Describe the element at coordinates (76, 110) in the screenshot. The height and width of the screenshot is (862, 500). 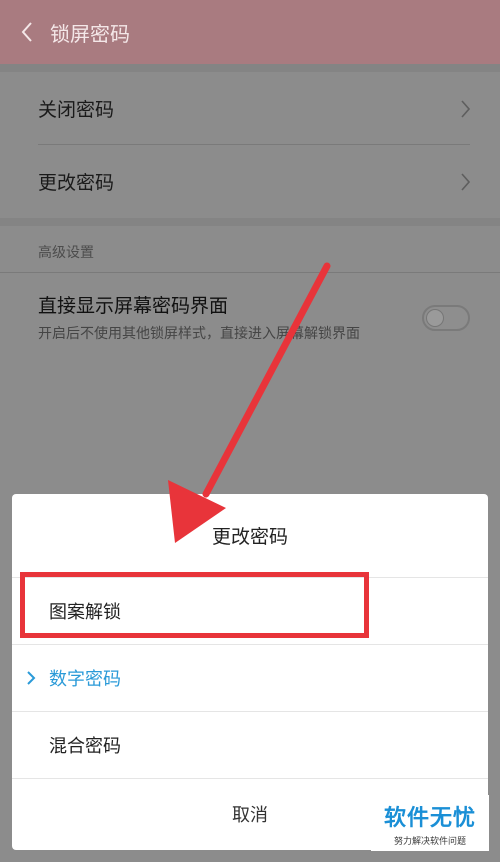
I see `row-label: 关闭密码` at that location.